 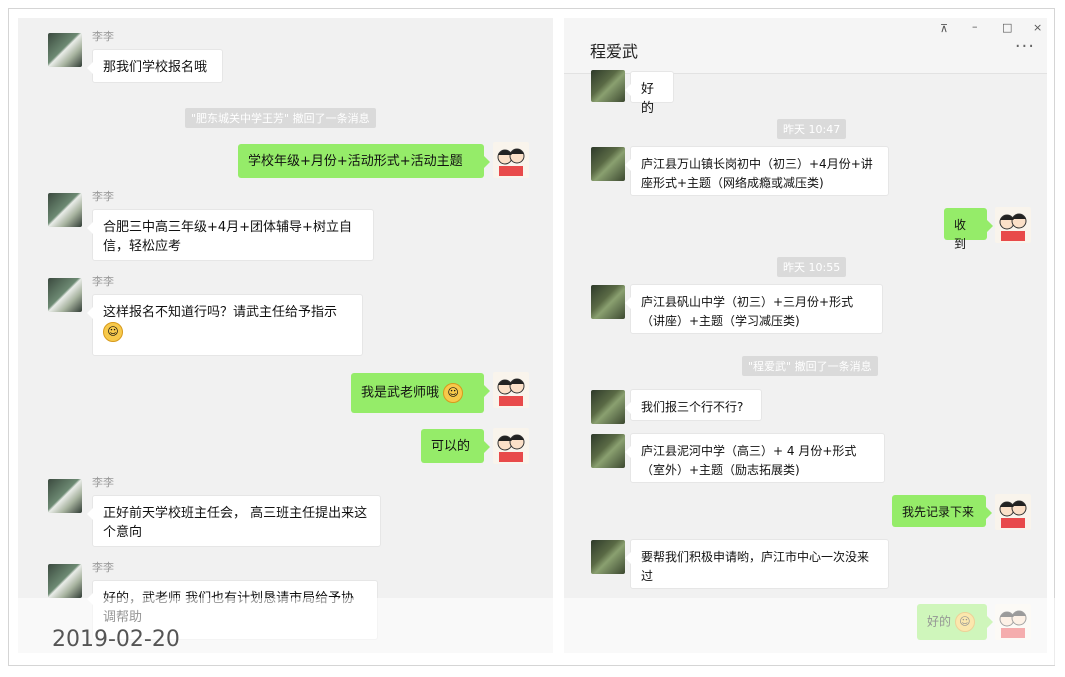 I want to click on system-message: "程爱武" 撤回了一条消息, so click(x=810, y=366).